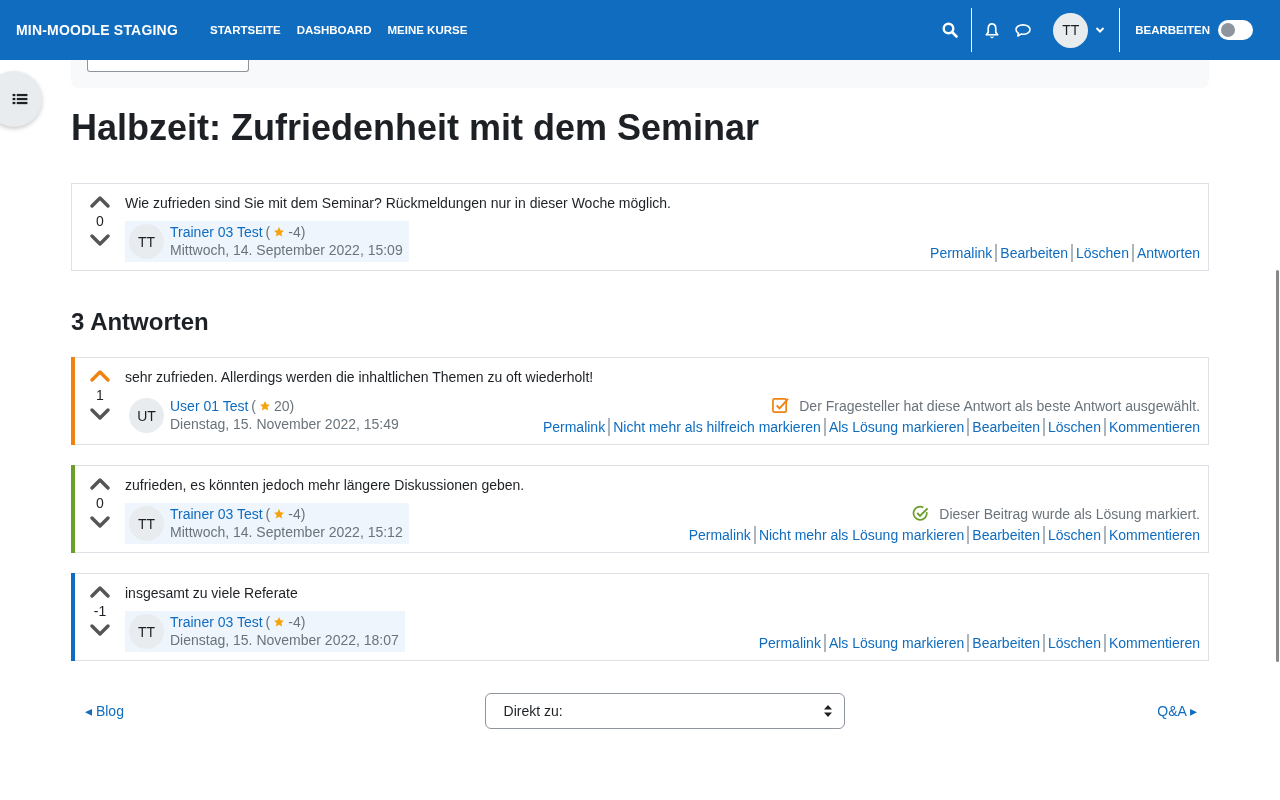 The image size is (1280, 800). Describe the element at coordinates (921, 513) in the screenshot. I see `circle-check-icon` at that location.